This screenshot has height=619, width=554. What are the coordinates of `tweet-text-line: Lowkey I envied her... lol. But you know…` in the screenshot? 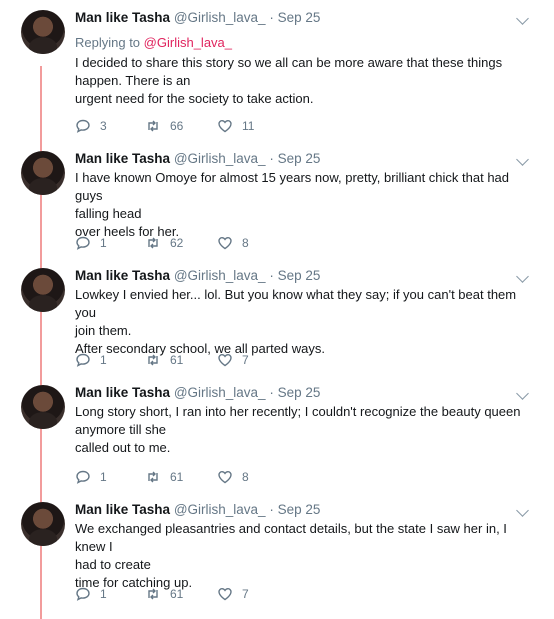 It's located at (296, 303).